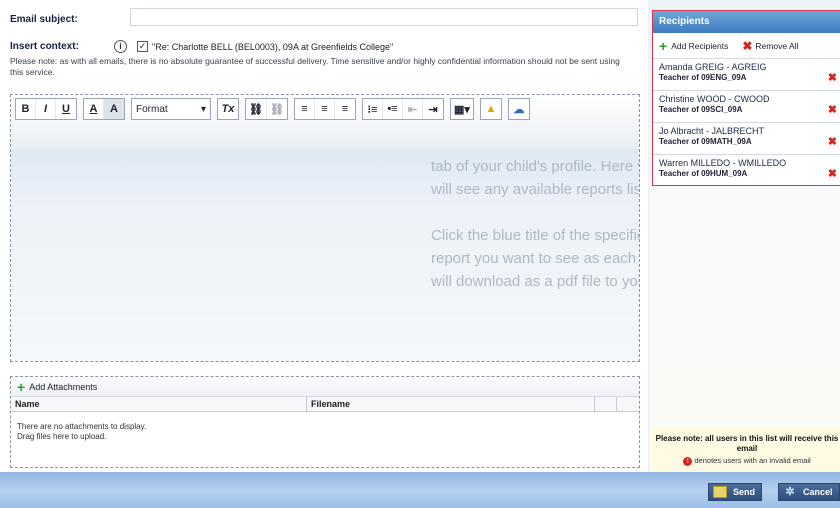 The image size is (840, 508). I want to click on align-center-icon: ≡, so click(325, 109).